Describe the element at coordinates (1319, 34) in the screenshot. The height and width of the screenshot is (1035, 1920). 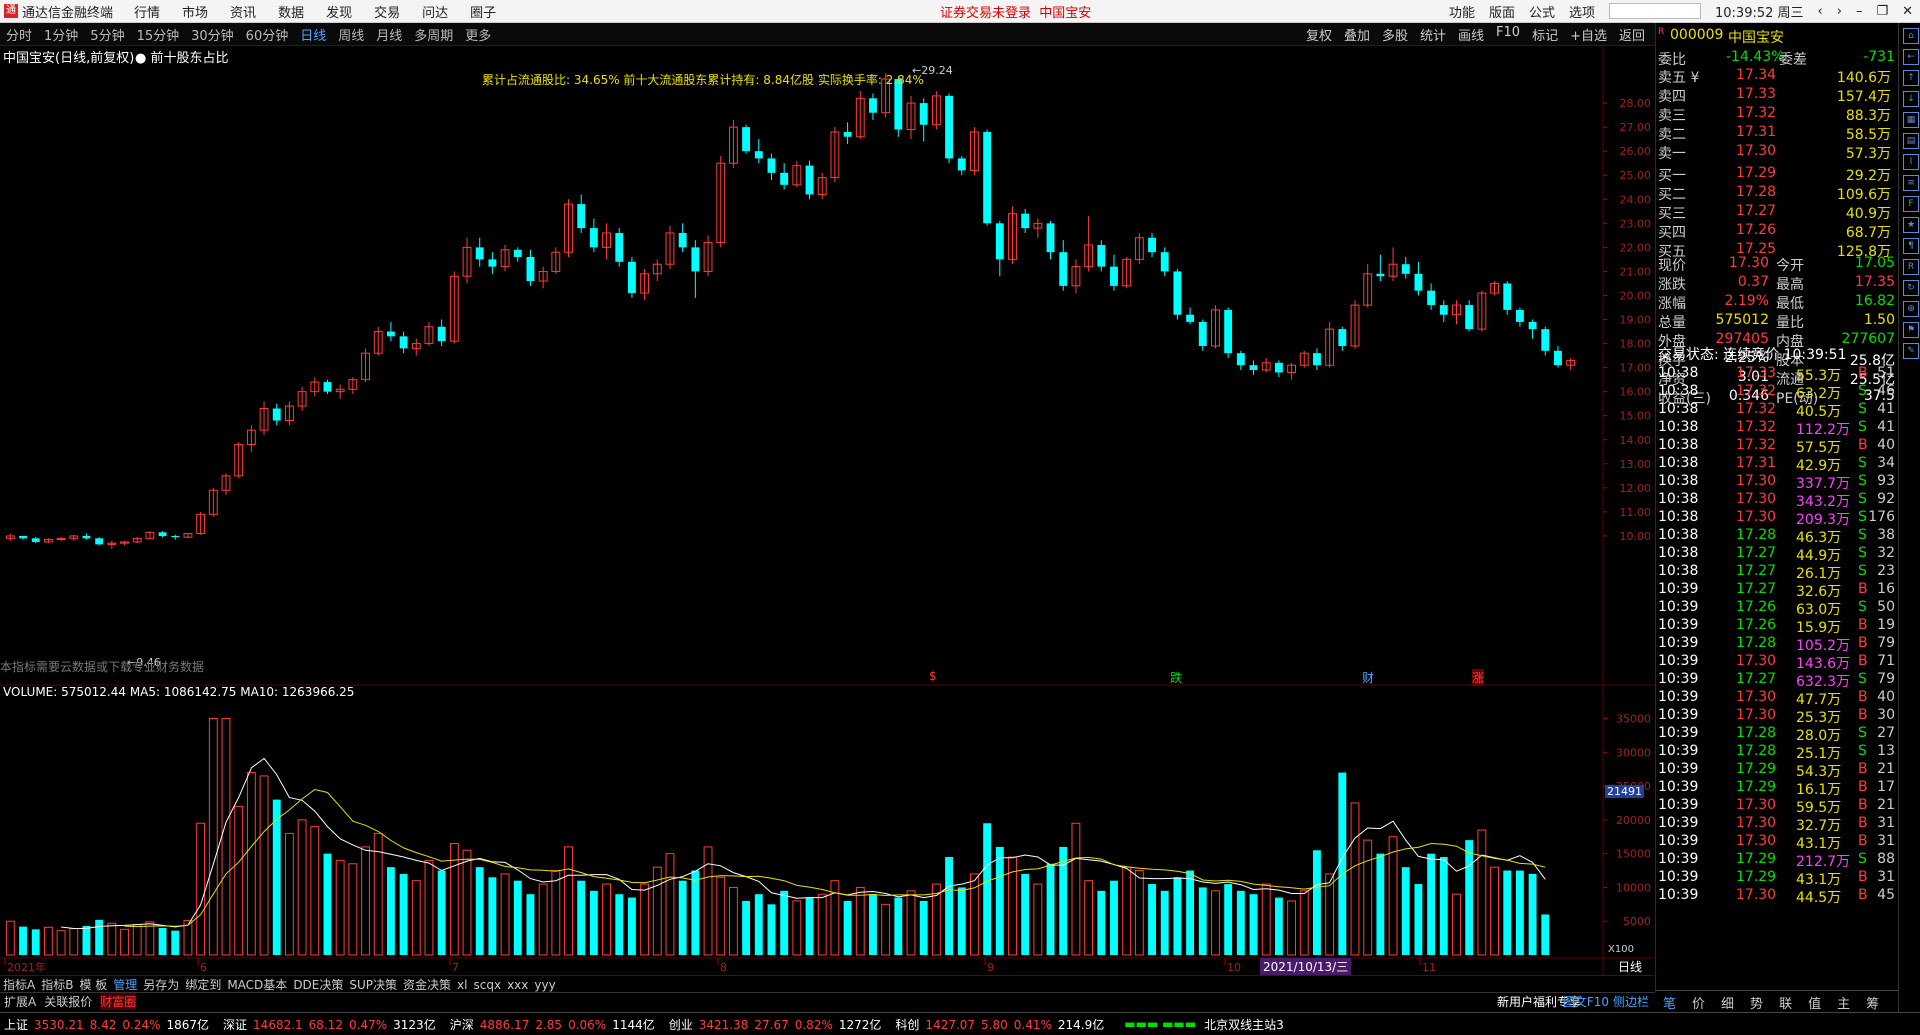
I see `btn-fuquan: 复权` at that location.